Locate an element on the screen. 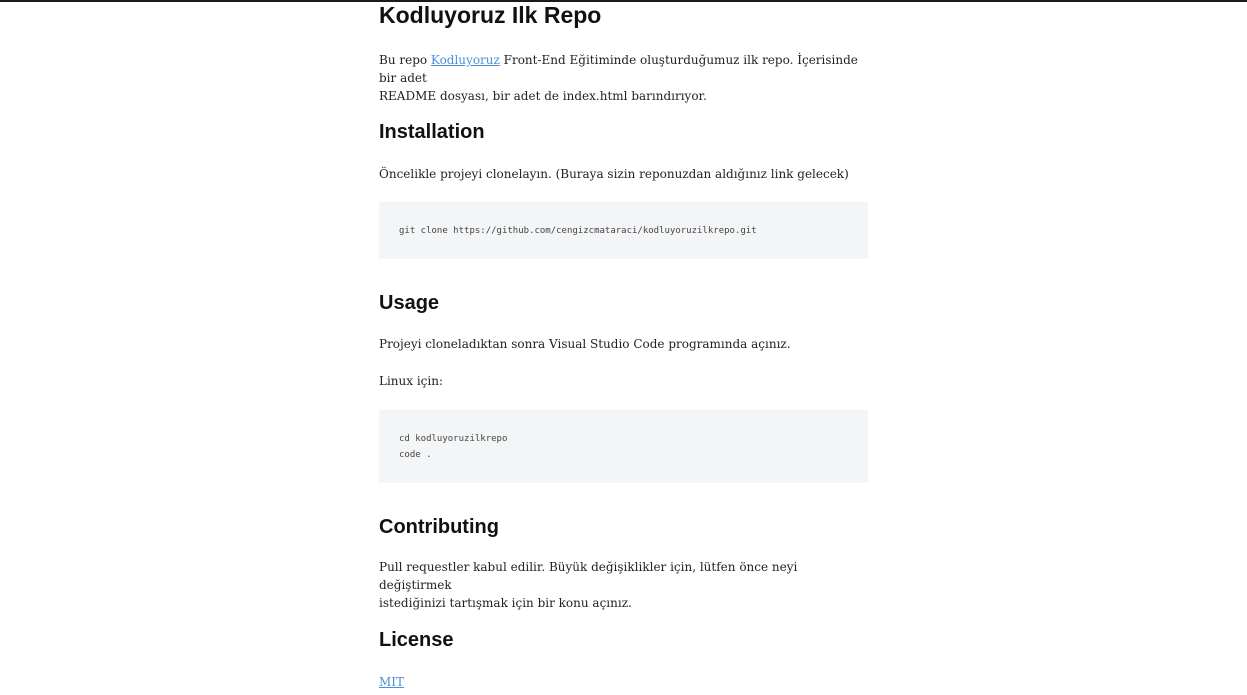 The height and width of the screenshot is (695, 1247). license-paragraph: MIT is located at coordinates (391, 682).